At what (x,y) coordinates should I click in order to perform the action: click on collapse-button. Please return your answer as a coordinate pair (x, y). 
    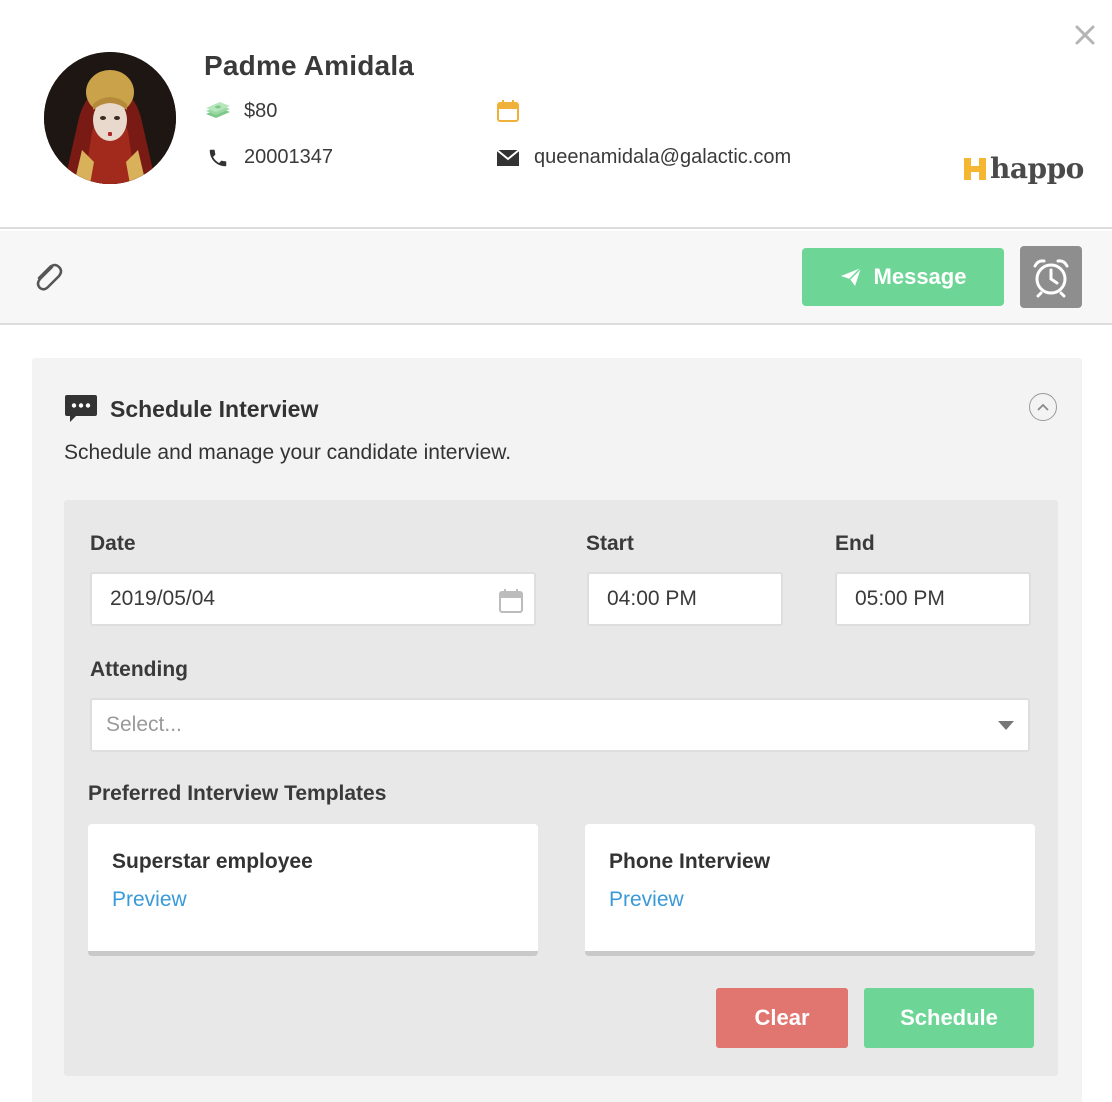
    Looking at the image, I should click on (1043, 407).